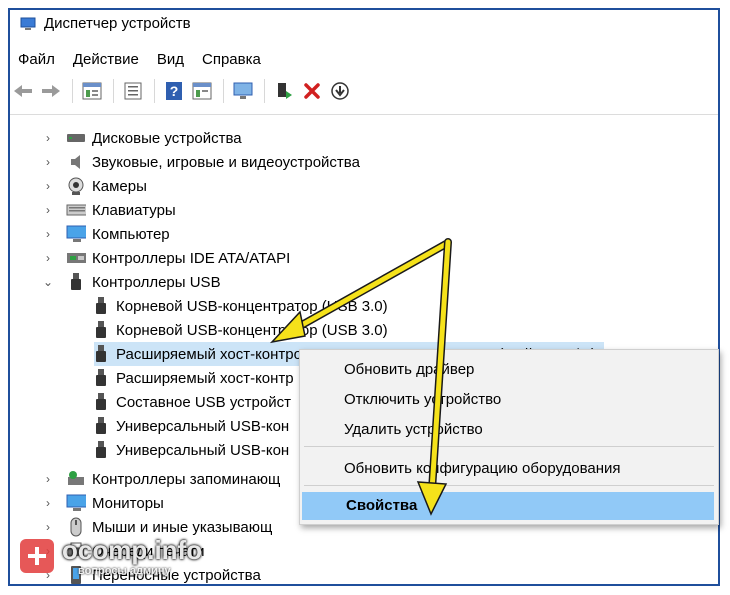  I want to click on list-view-icon, so click(133, 91).